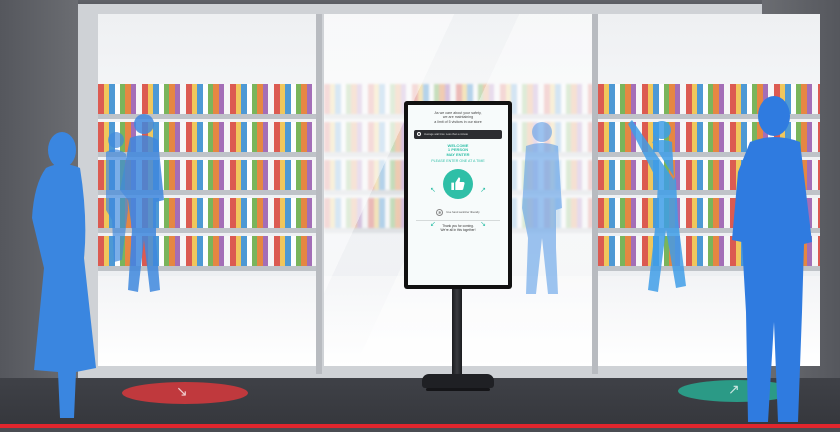  What do you see at coordinates (458, 150) in the screenshot?
I see `kiosk-welcome-text: WELCOME 1 PERSON MAY ENTER` at bounding box center [458, 150].